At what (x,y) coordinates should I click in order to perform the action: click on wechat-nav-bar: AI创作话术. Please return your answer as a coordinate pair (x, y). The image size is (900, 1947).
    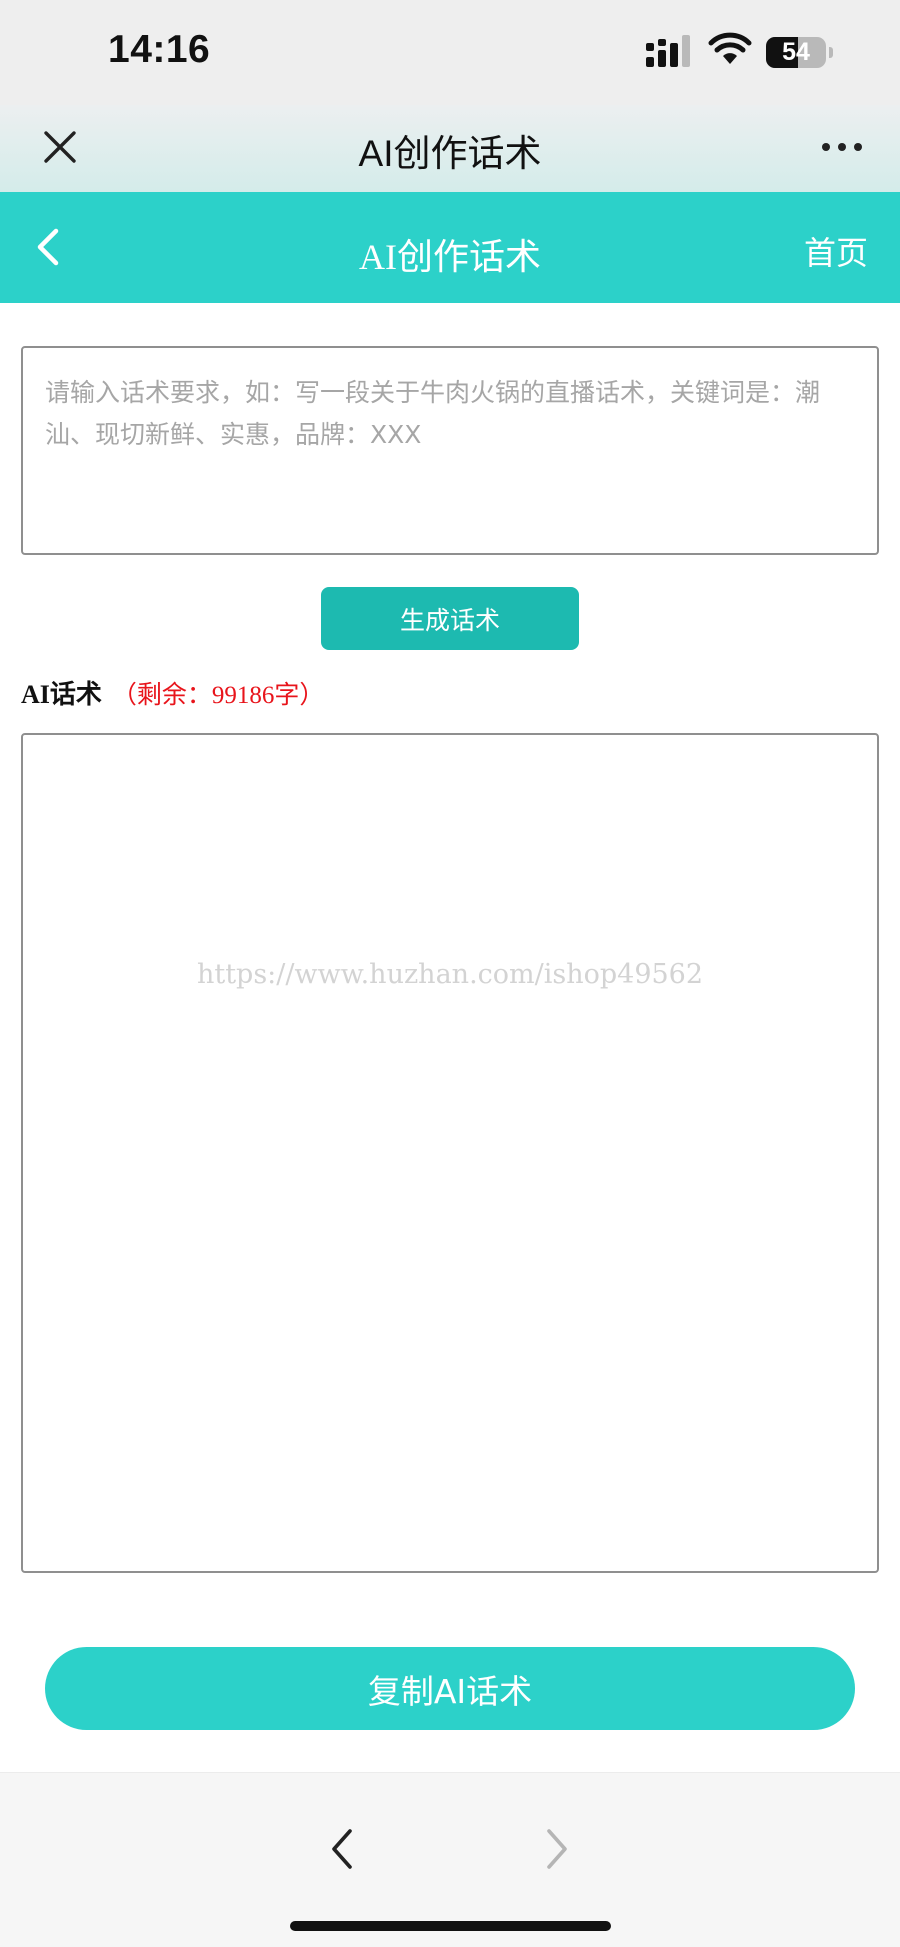
    Looking at the image, I should click on (450, 148).